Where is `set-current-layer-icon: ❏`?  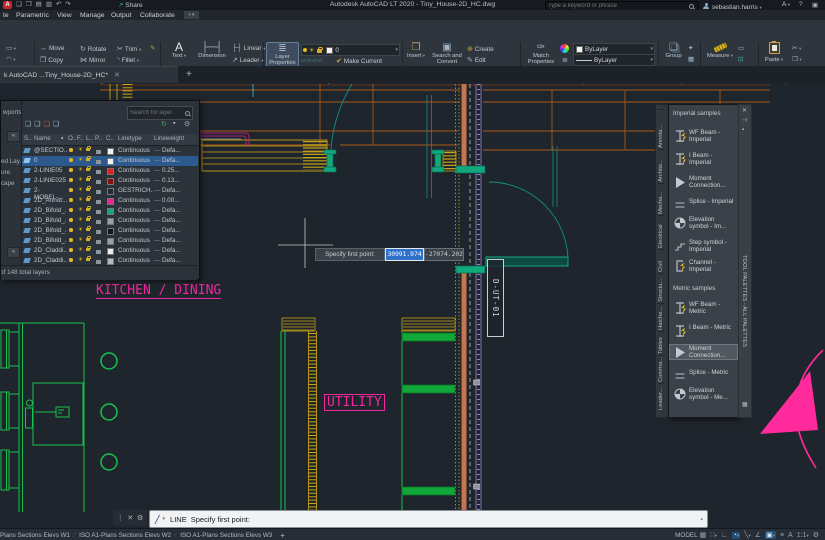
set-current-layer-icon: ❏ is located at coordinates (57, 124).